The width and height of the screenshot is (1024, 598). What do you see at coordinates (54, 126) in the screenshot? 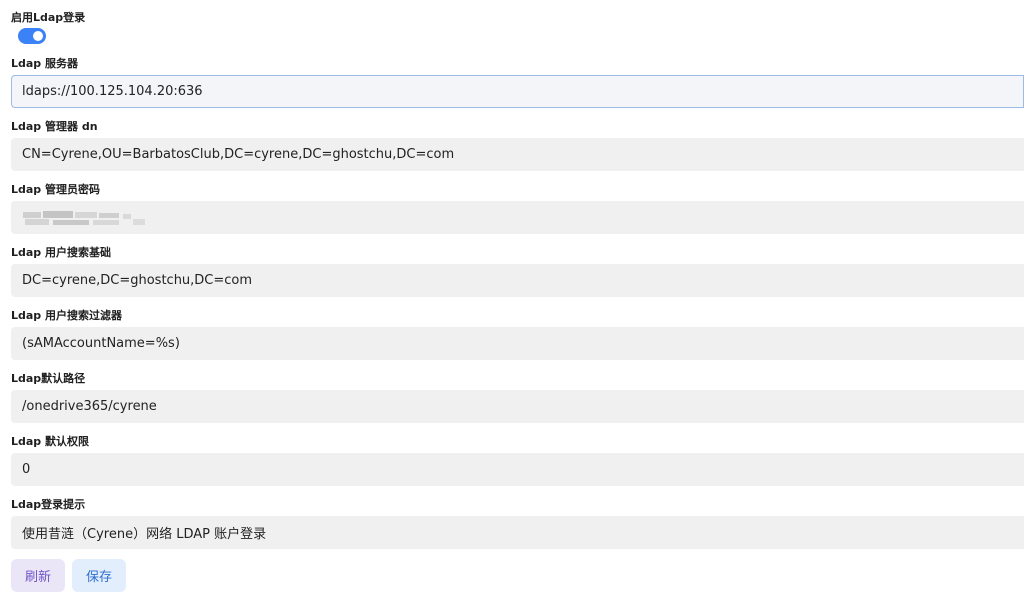
I see `manager-dn-label: Ldap 管理器 dn` at bounding box center [54, 126].